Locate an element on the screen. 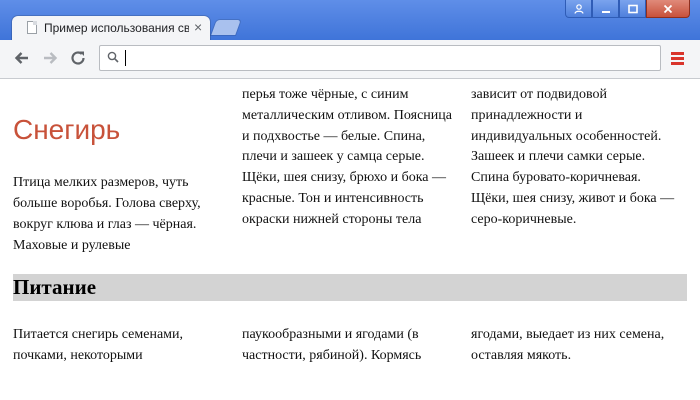 This screenshot has width=700, height=400. close-icon is located at coordinates (668, 9).